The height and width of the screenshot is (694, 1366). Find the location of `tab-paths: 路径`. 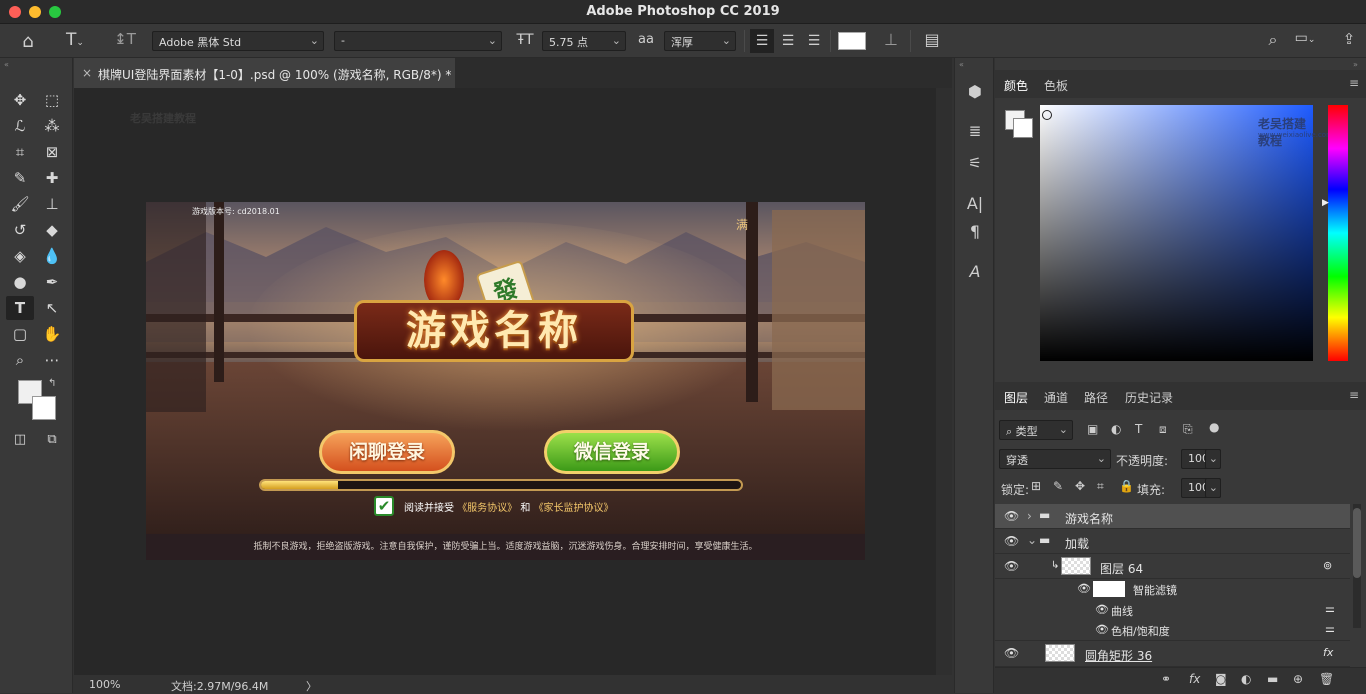

tab-paths: 路径 is located at coordinates (1096, 397).